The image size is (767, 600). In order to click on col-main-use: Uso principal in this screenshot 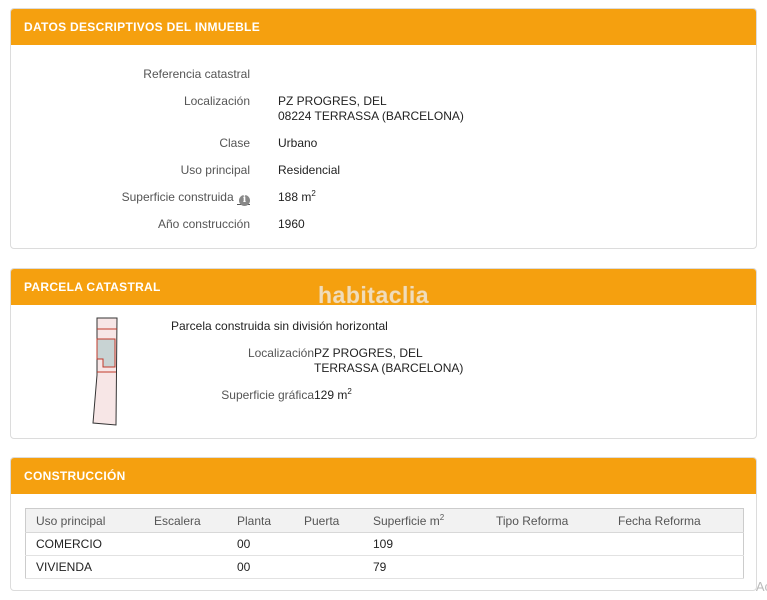, I will do `click(84, 520)`.